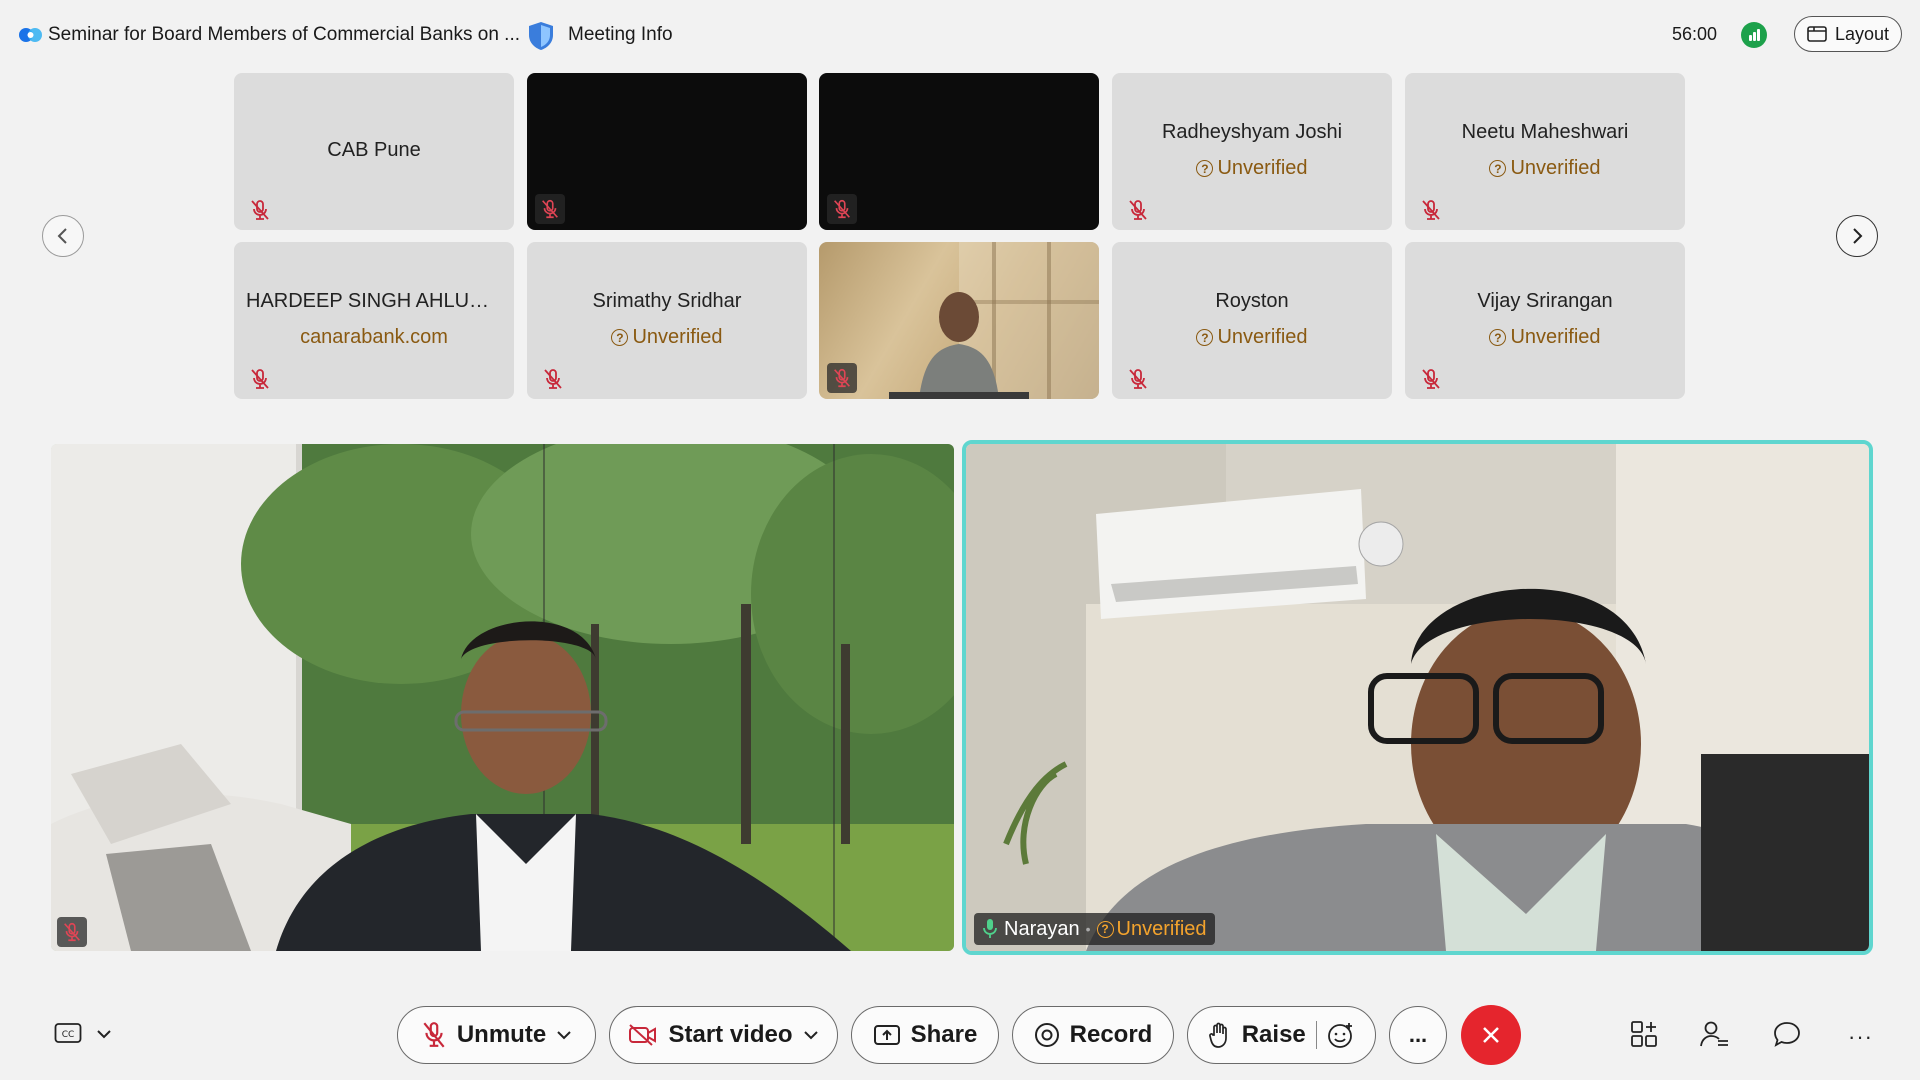 The image size is (1920, 1080). What do you see at coordinates (1252, 151) in the screenshot?
I see `participant-tile: Radheyshyam Joshi ? Unverified` at bounding box center [1252, 151].